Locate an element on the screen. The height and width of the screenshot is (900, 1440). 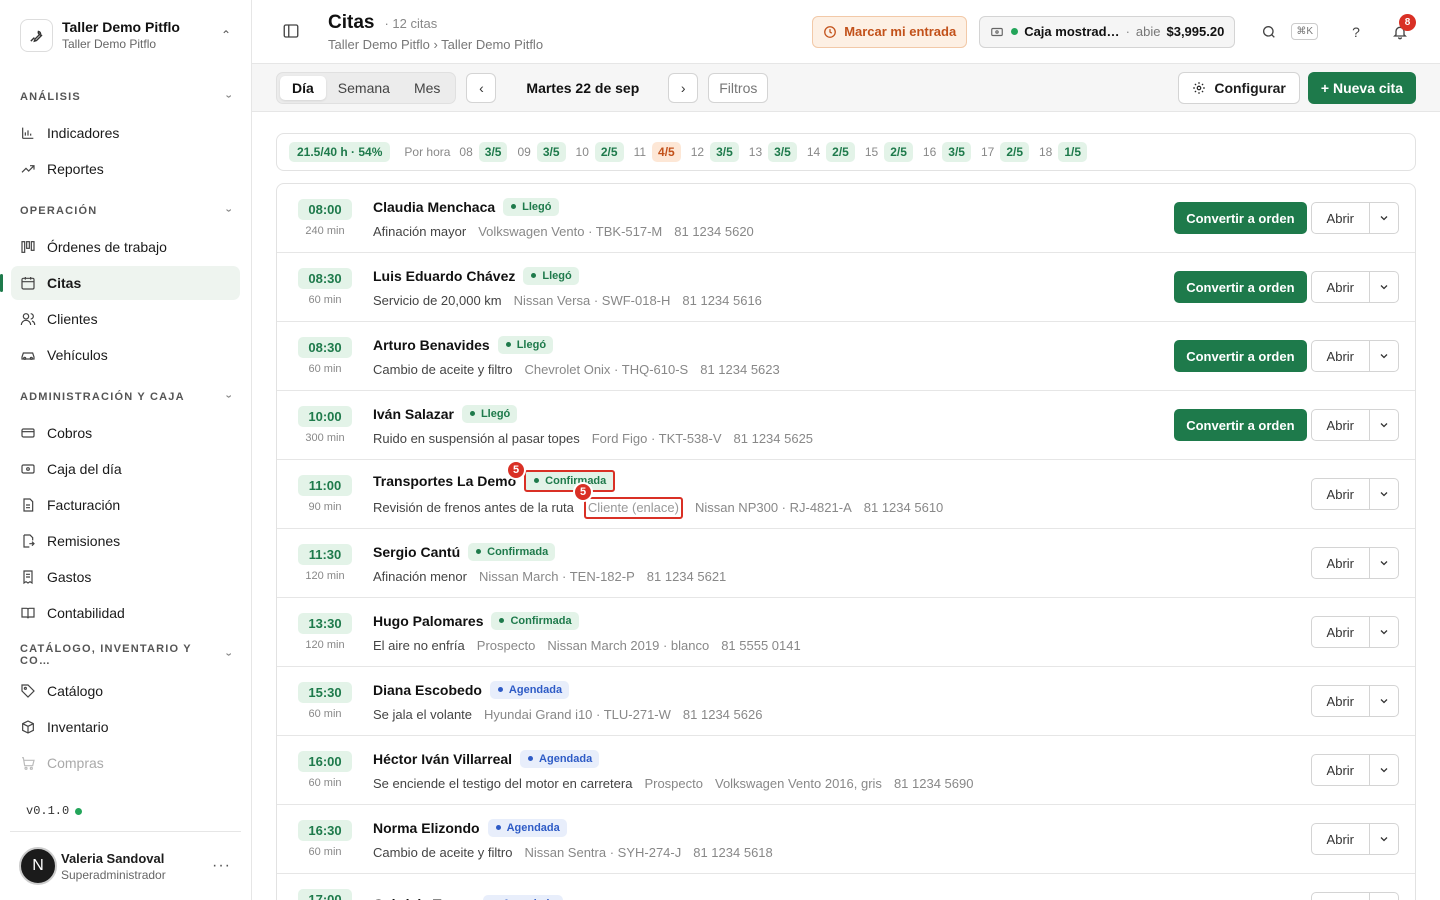
appointment-duration: 240 min is located at coordinates (325, 231).